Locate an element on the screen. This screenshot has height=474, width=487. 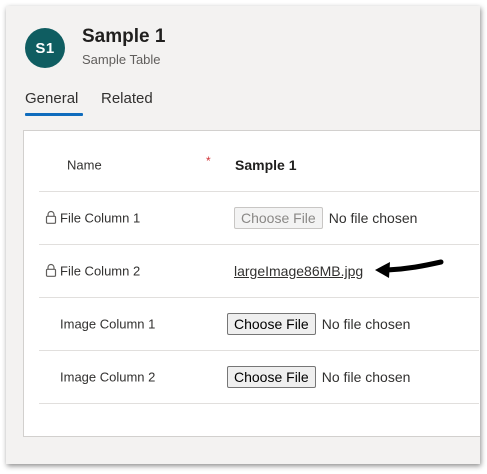
field-label-file-column-1: File Column 1 is located at coordinates (100, 218).